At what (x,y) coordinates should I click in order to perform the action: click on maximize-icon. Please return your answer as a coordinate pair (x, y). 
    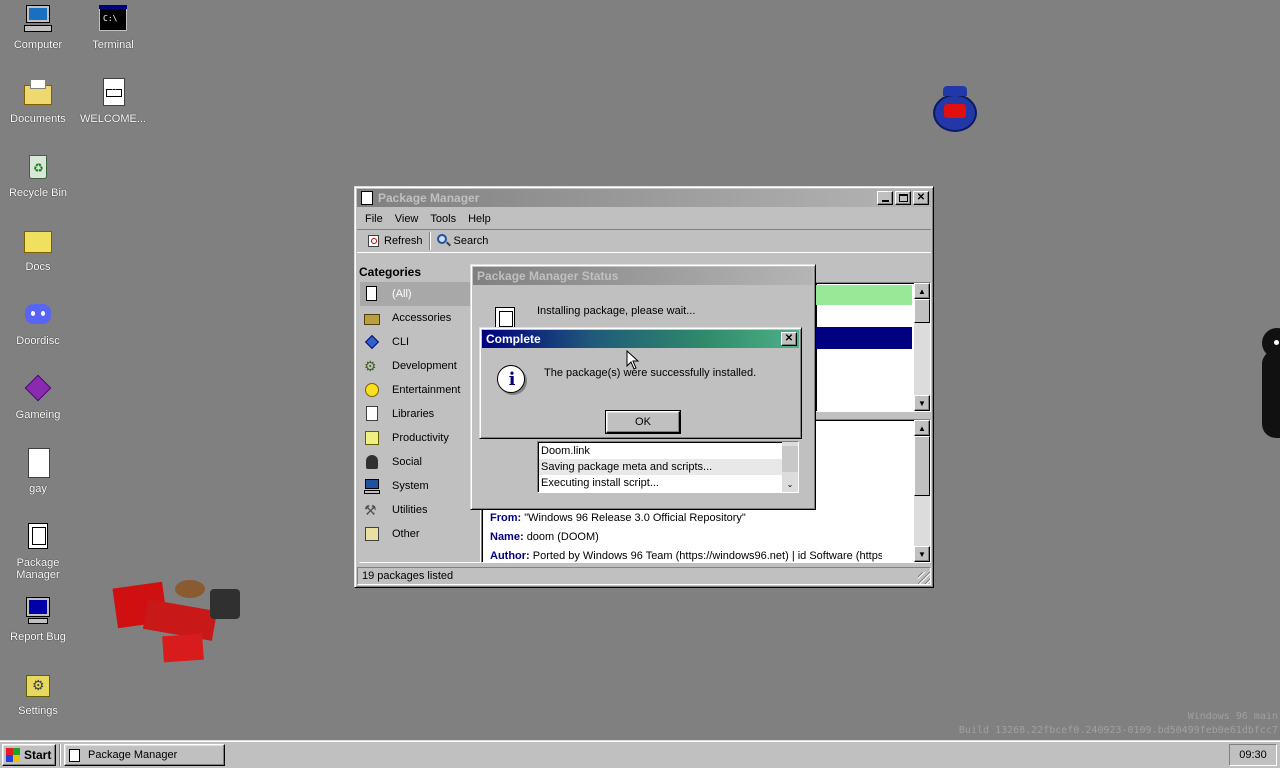
    Looking at the image, I should click on (903, 198).